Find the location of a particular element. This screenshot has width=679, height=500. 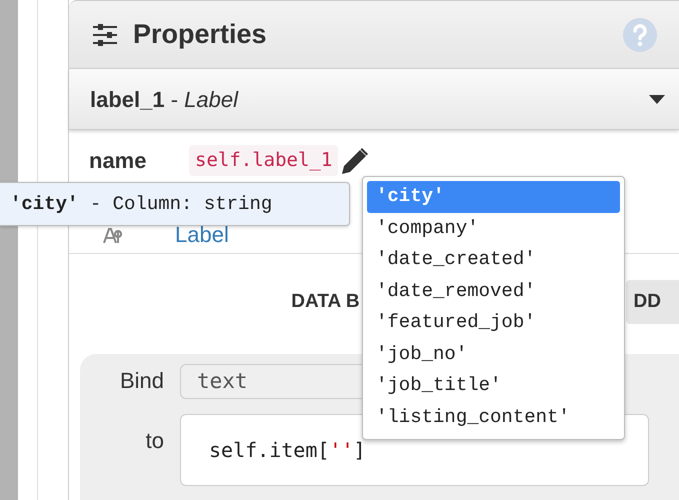

menu-item: 'featured_job' is located at coordinates (493, 322).